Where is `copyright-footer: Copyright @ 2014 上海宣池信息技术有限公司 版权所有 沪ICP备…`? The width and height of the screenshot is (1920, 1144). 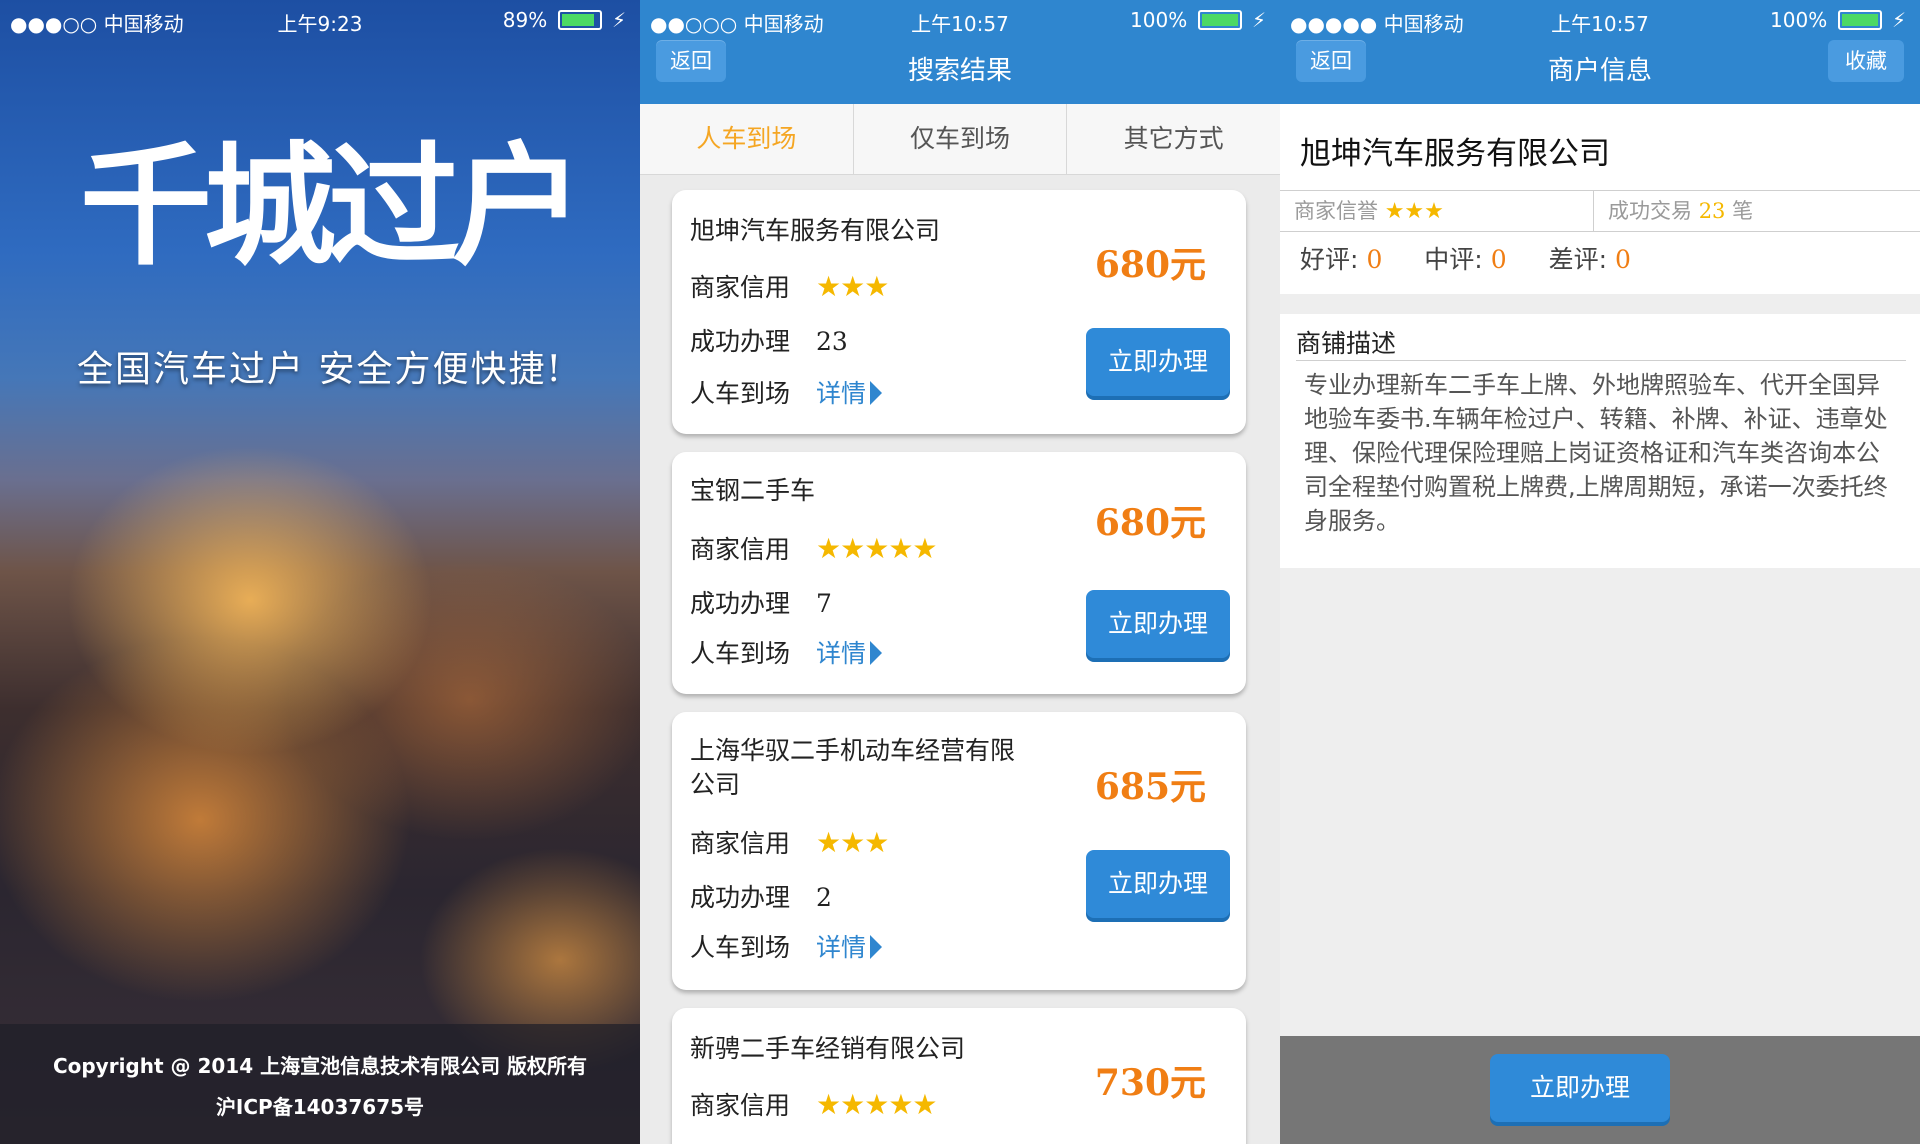
copyright-footer: Copyright @ 2014 上海宣池信息技术有限公司 版权所有 沪ICP备… is located at coordinates (320, 1084).